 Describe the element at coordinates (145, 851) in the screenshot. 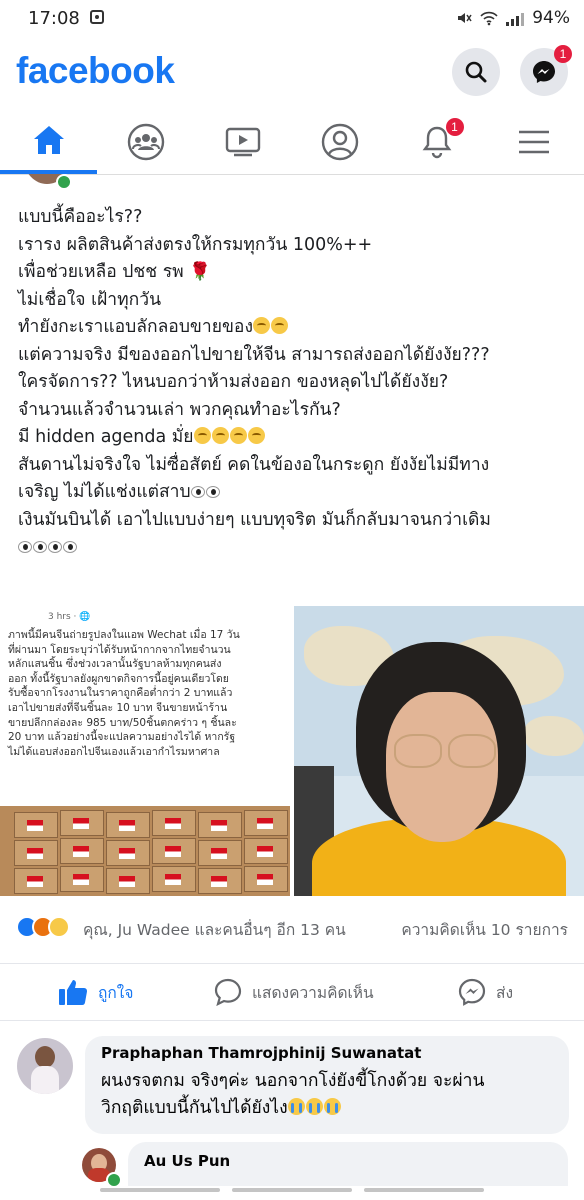

I see `mask-boxes-photo` at that location.